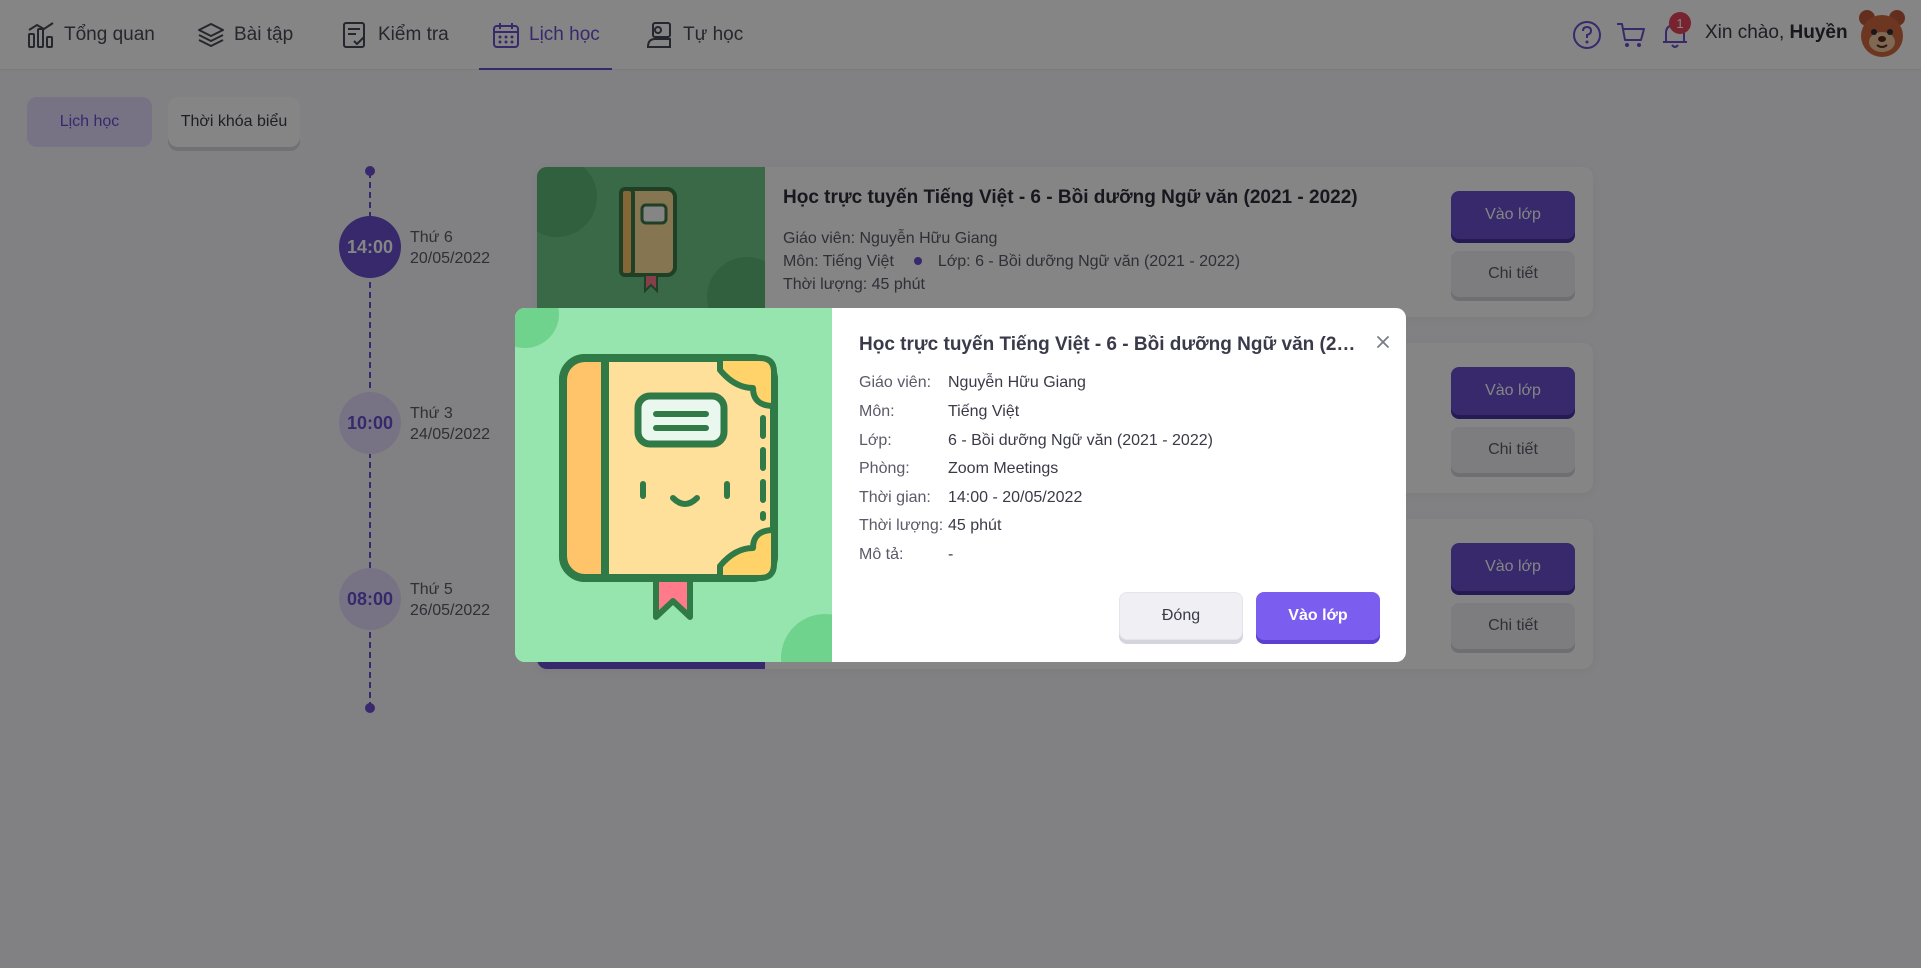 This screenshot has height=968, width=1921. I want to click on info-value: 6 - Bồi dưỡng Ngữ văn (2021 - 2022), so click(1080, 440).